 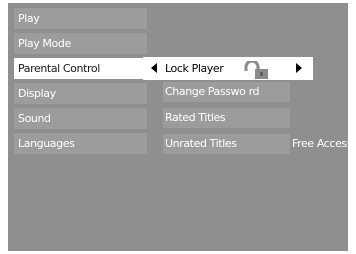 What do you see at coordinates (194, 68) in the screenshot?
I see `lock-player-label: Lock Player` at bounding box center [194, 68].